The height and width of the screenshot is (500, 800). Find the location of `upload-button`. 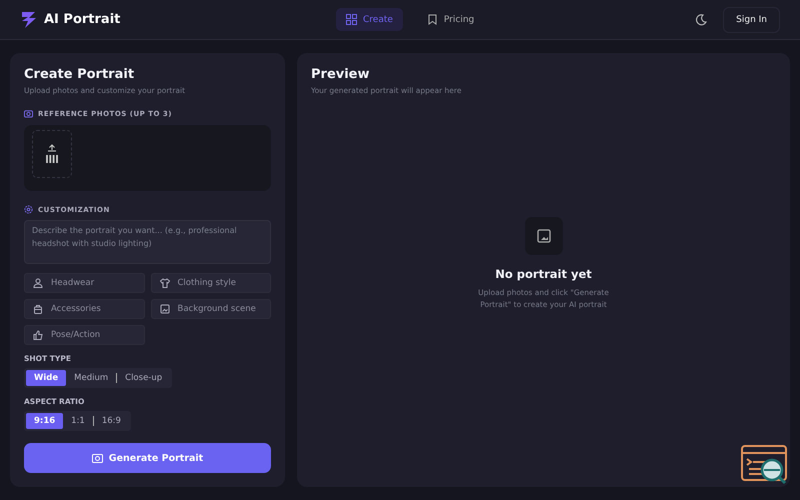

upload-button is located at coordinates (52, 154).